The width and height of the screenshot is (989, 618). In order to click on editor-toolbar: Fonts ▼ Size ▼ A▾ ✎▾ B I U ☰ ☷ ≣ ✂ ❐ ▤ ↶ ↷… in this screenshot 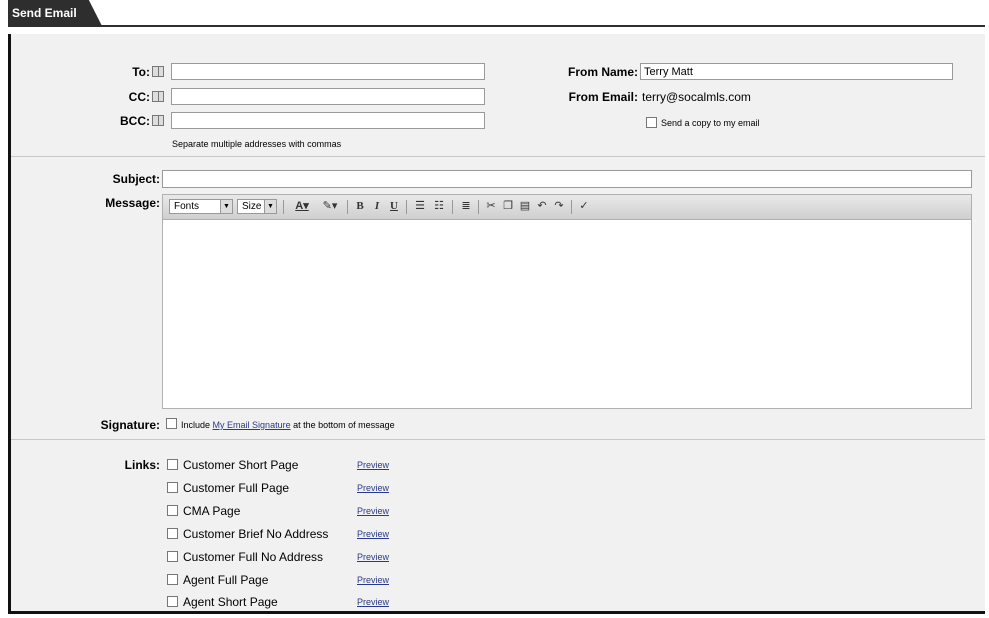, I will do `click(567, 207)`.